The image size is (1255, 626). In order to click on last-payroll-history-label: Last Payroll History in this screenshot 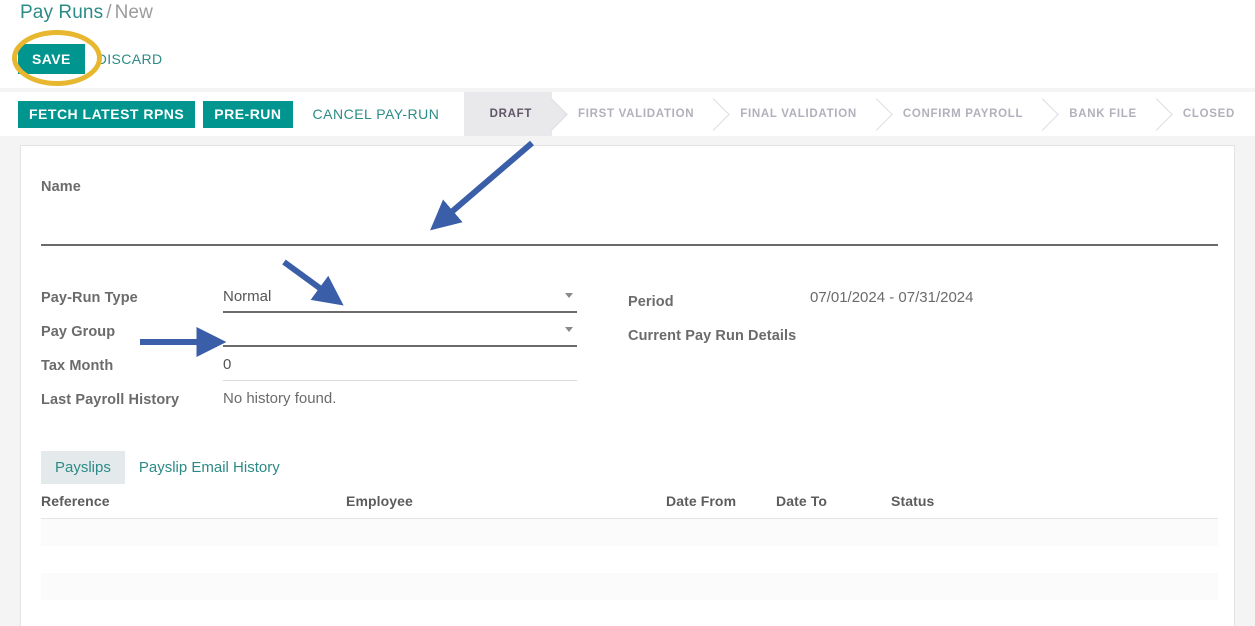, I will do `click(110, 400)`.